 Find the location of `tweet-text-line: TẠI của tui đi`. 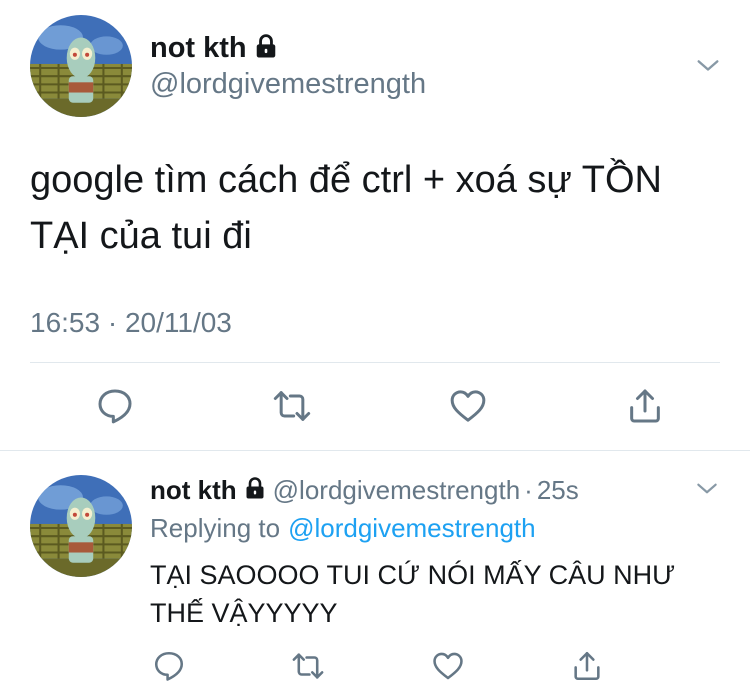

tweet-text-line: TẠI của tui đi is located at coordinates (141, 236).